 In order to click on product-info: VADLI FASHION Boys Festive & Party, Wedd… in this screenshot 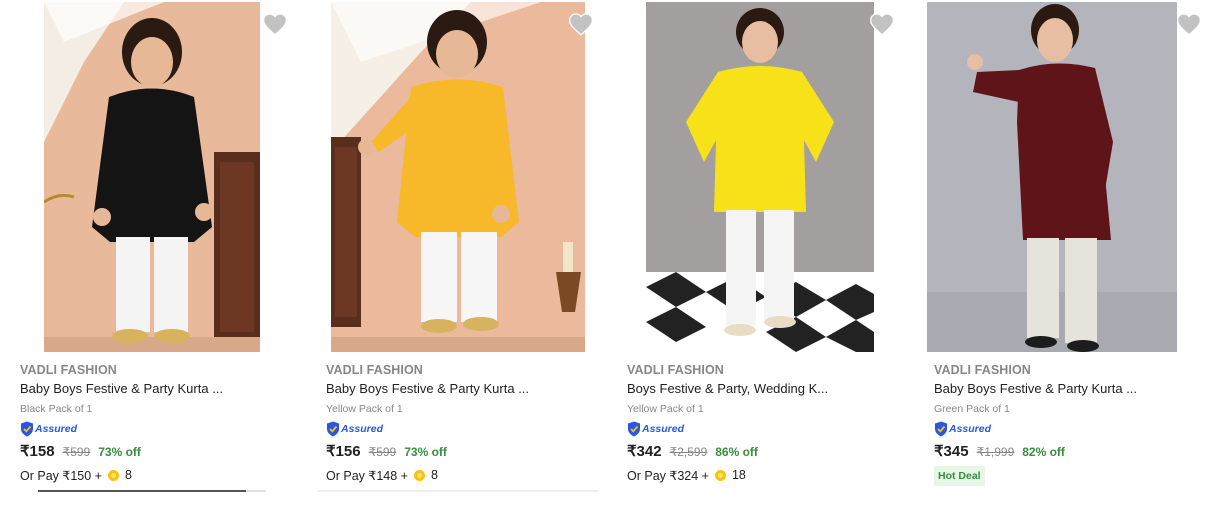, I will do `click(772, 423)`.